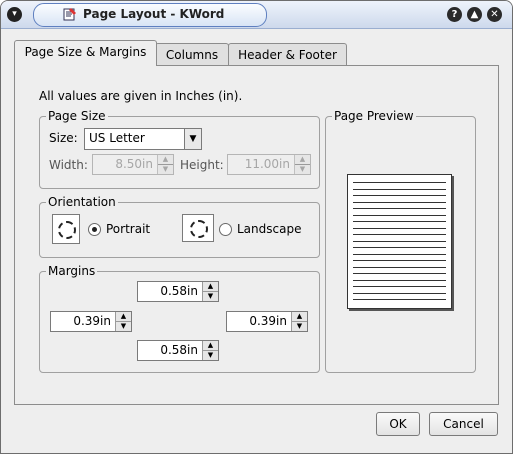 This screenshot has width=513, height=454. I want to click on chevron-down-icon: ▼, so click(192, 139).